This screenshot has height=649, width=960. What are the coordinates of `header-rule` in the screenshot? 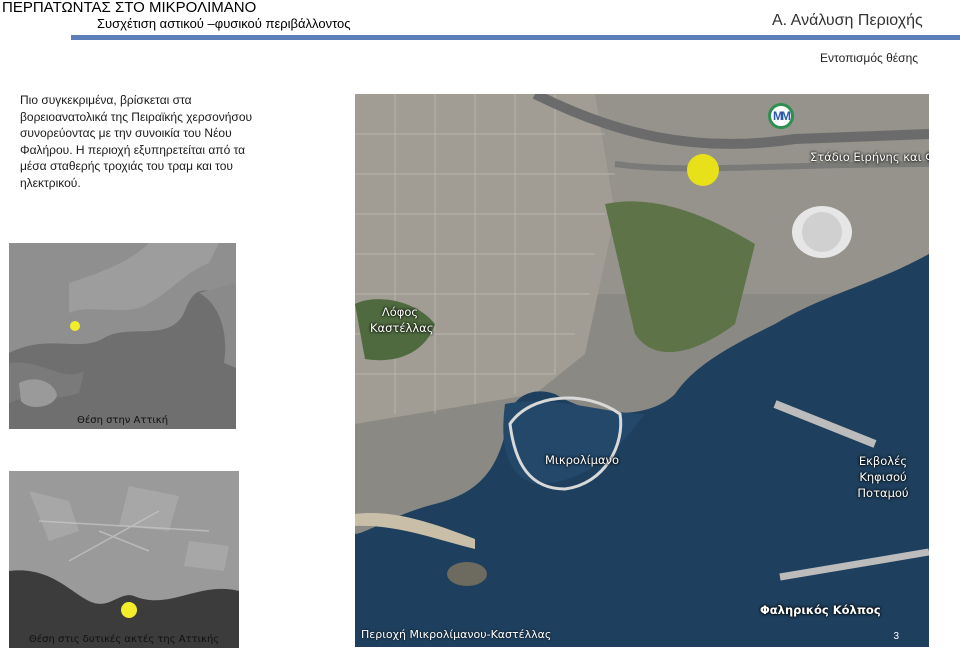 It's located at (515, 37).